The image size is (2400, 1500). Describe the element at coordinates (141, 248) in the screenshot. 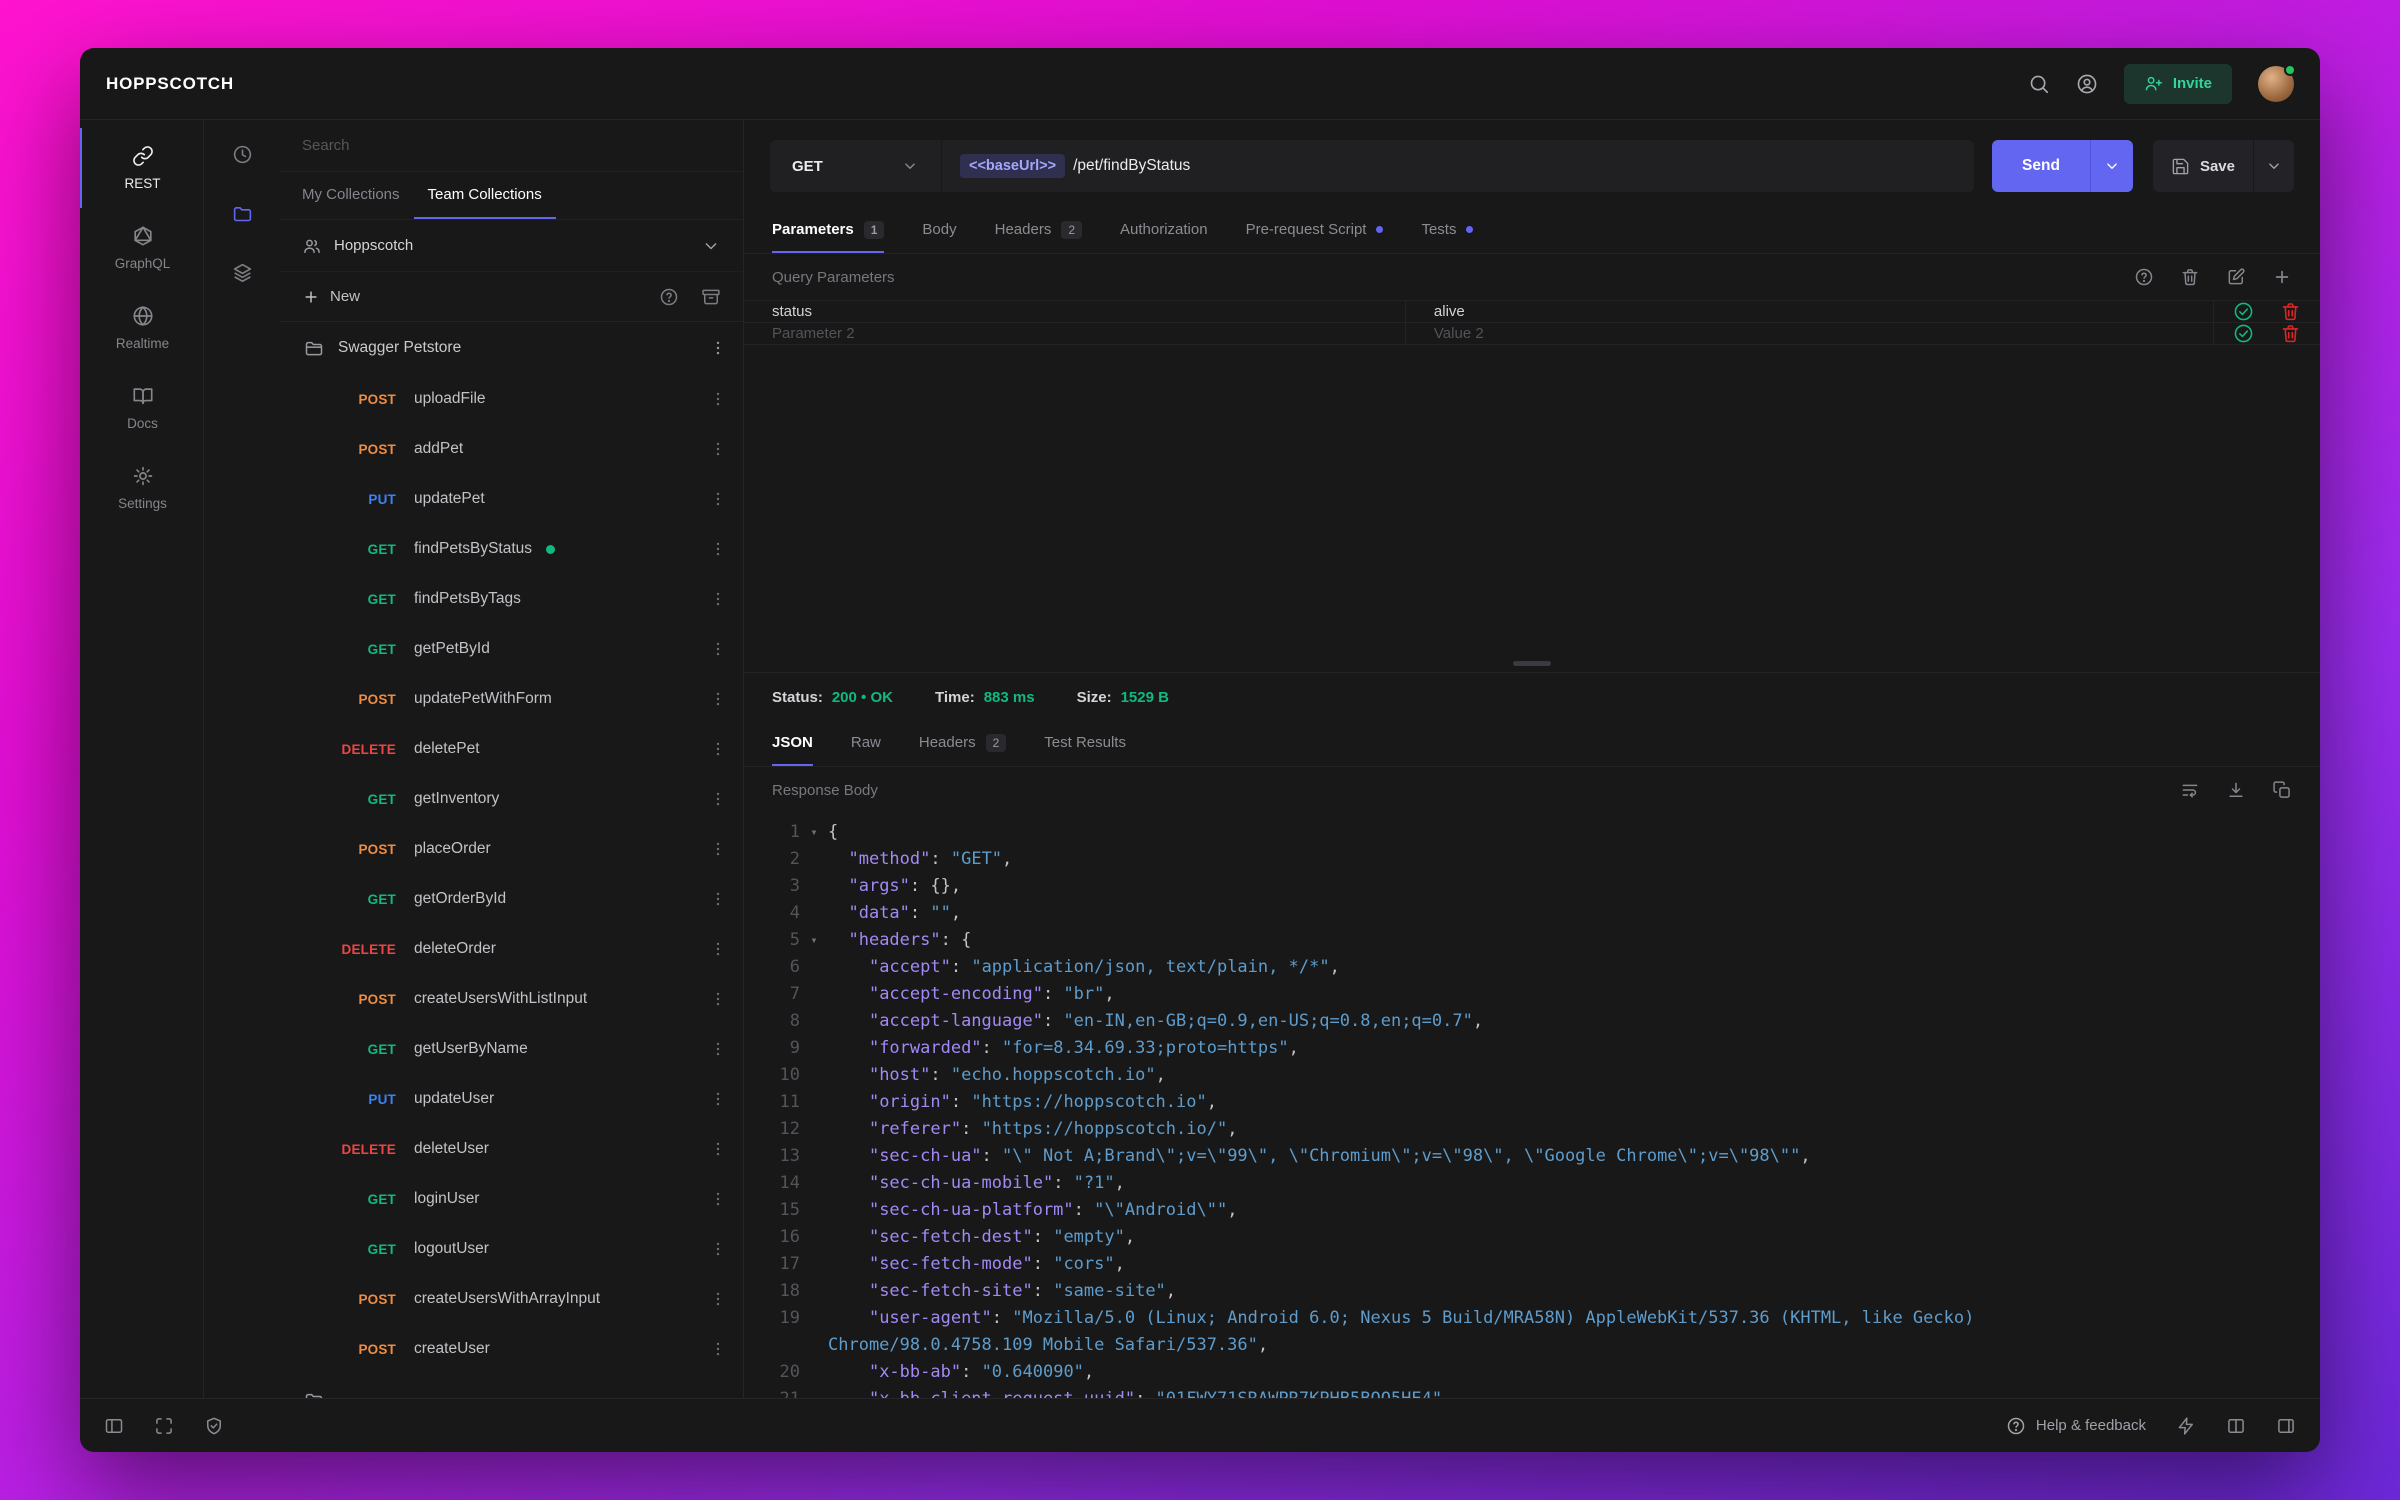

I see `nav-item-graphql: GraphQL` at that location.